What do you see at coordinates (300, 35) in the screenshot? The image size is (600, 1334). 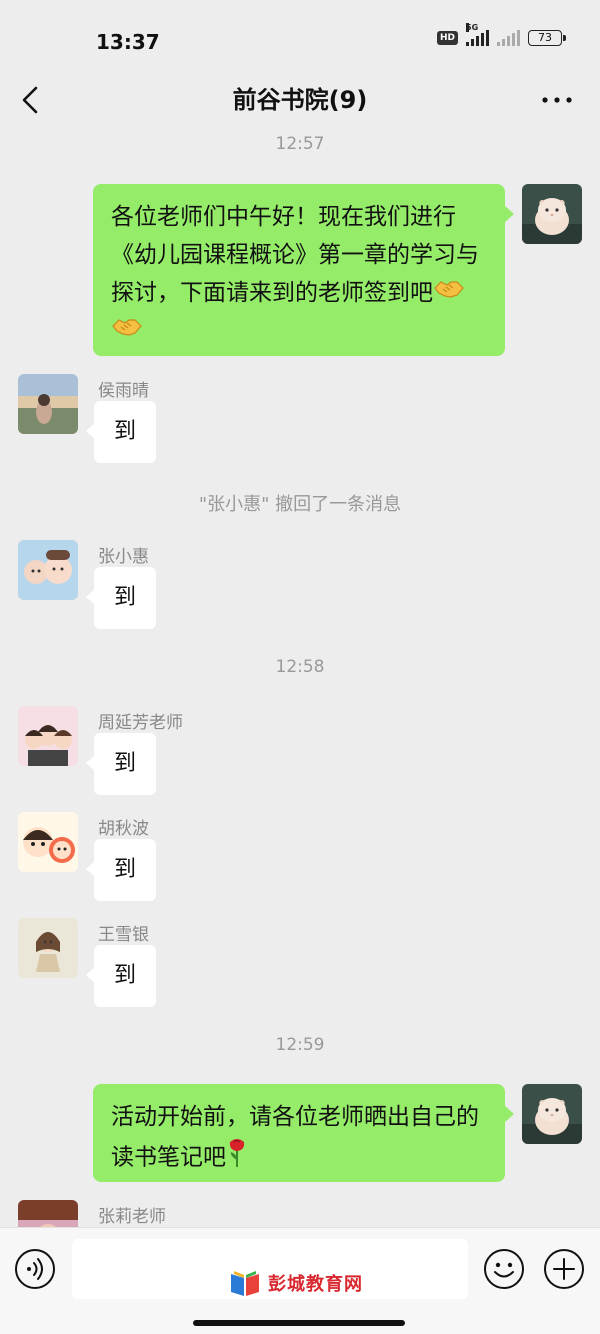 I see `status-bar: 13:37 HD 5G 73` at bounding box center [300, 35].